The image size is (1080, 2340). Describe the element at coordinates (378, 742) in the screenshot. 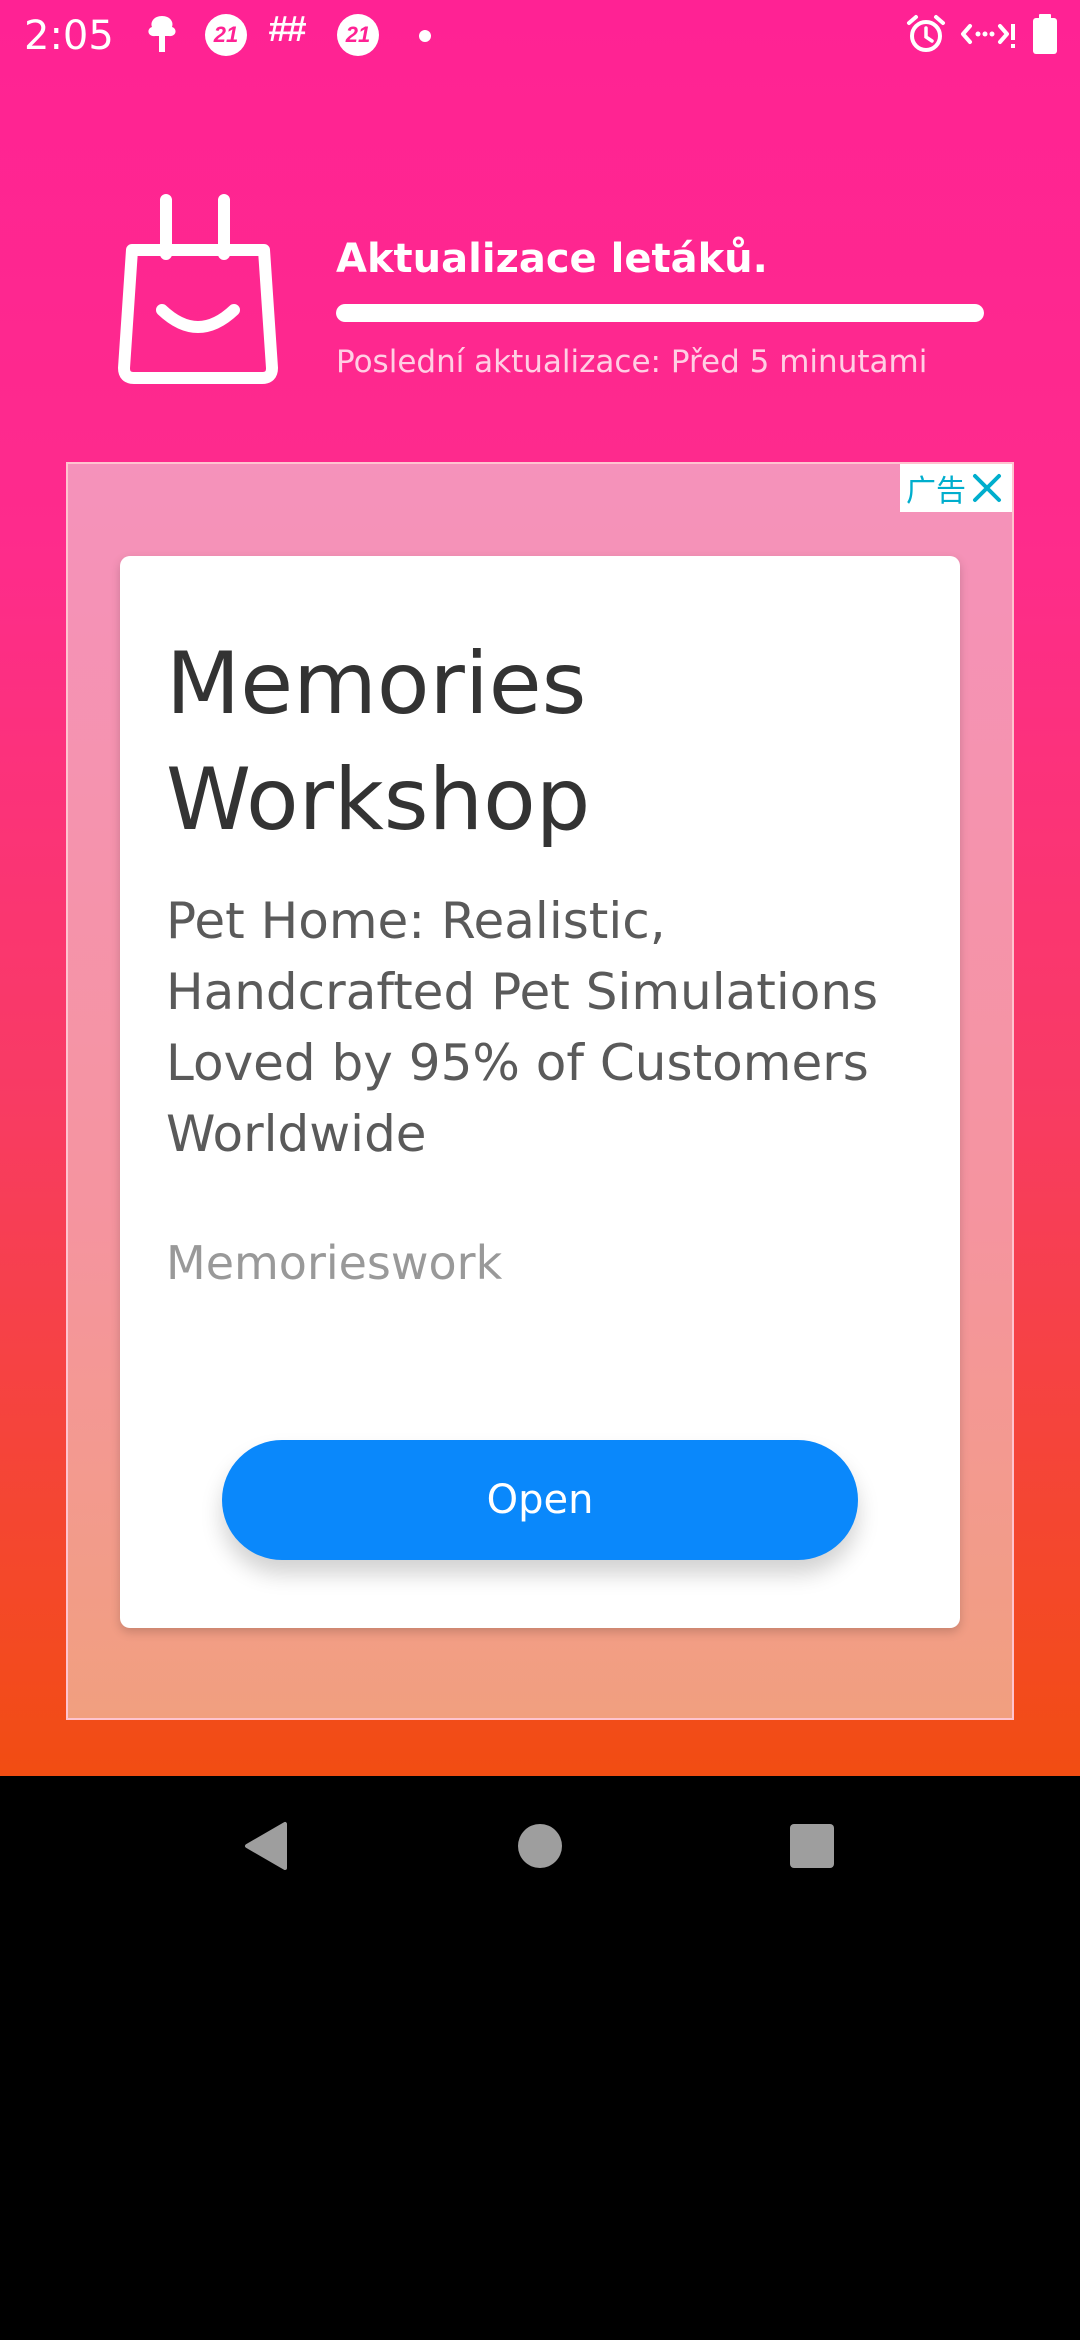

I see `ad-headline: Memories Workshop` at that location.